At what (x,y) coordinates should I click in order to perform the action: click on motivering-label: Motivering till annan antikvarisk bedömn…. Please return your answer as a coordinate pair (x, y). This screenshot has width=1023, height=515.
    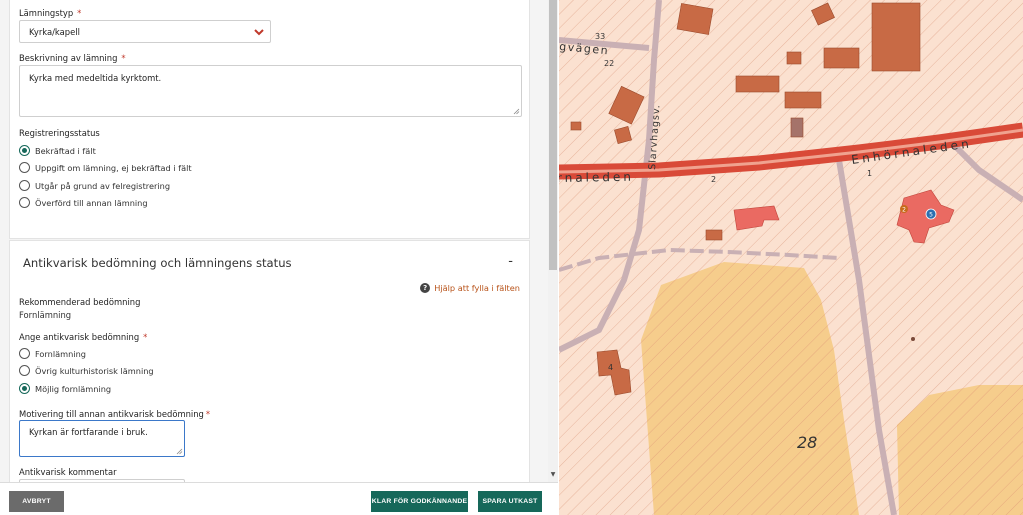
    Looking at the image, I should click on (114, 414).